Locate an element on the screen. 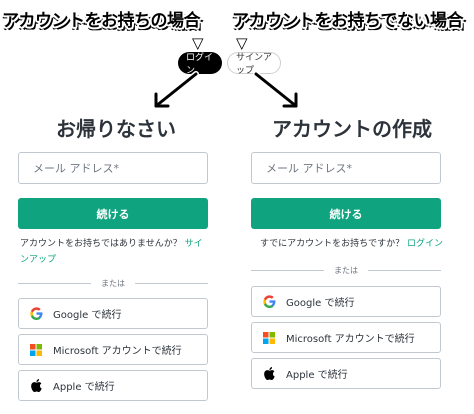  signup-email-input: メール アドレス* is located at coordinates (346, 168).